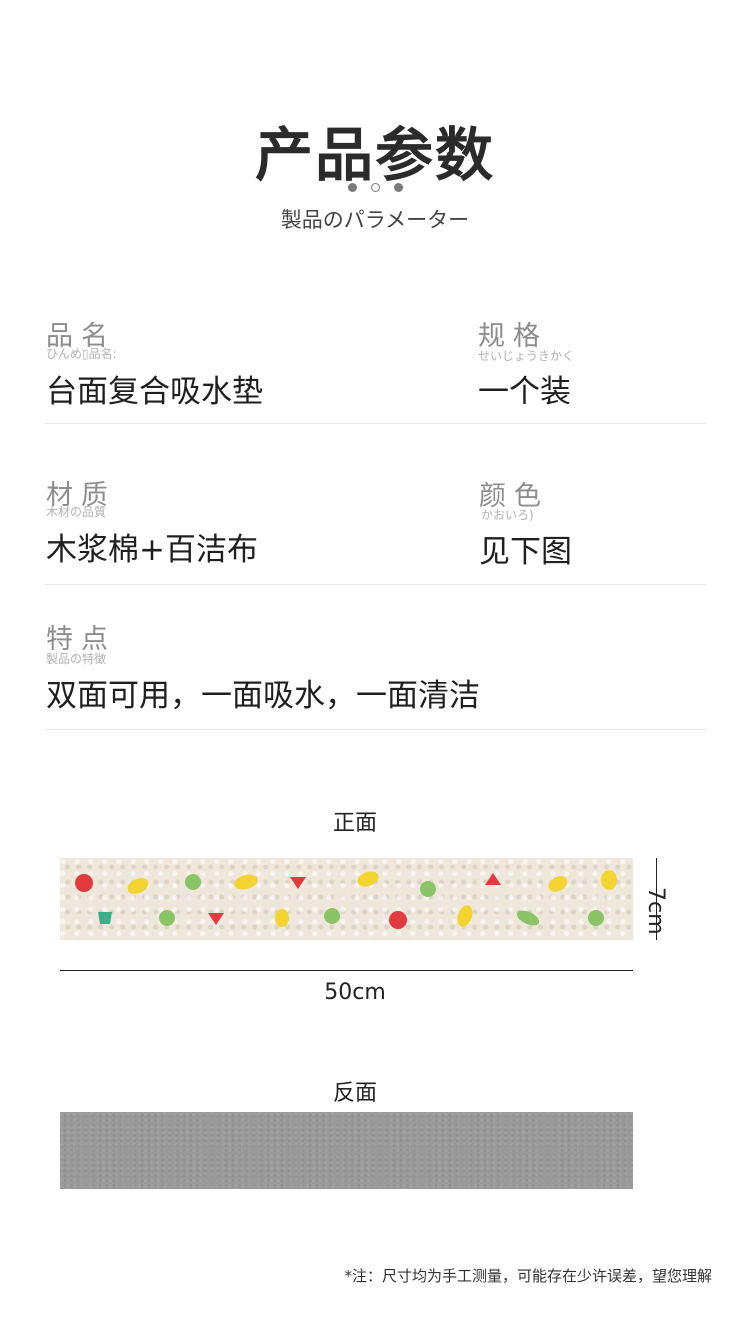  I want to click on color-value: 见下图, so click(525, 552).